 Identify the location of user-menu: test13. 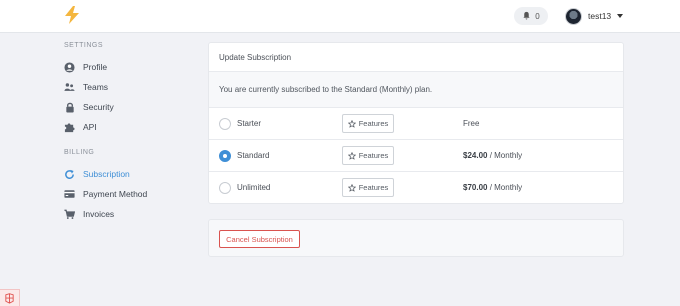
(594, 16).